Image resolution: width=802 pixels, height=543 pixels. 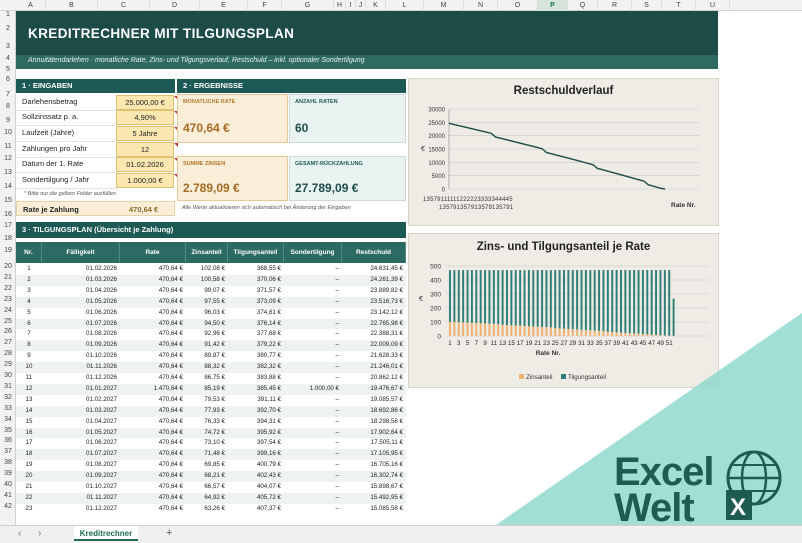 What do you see at coordinates (444, 5) in the screenshot?
I see `column-header-m: M` at bounding box center [444, 5].